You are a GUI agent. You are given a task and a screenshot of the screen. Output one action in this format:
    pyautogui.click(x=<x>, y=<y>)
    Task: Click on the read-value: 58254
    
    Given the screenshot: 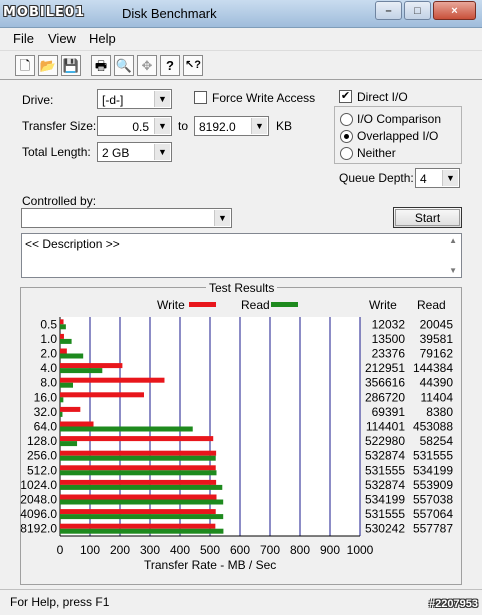 What is the action you would take?
    pyautogui.click(x=437, y=441)
    